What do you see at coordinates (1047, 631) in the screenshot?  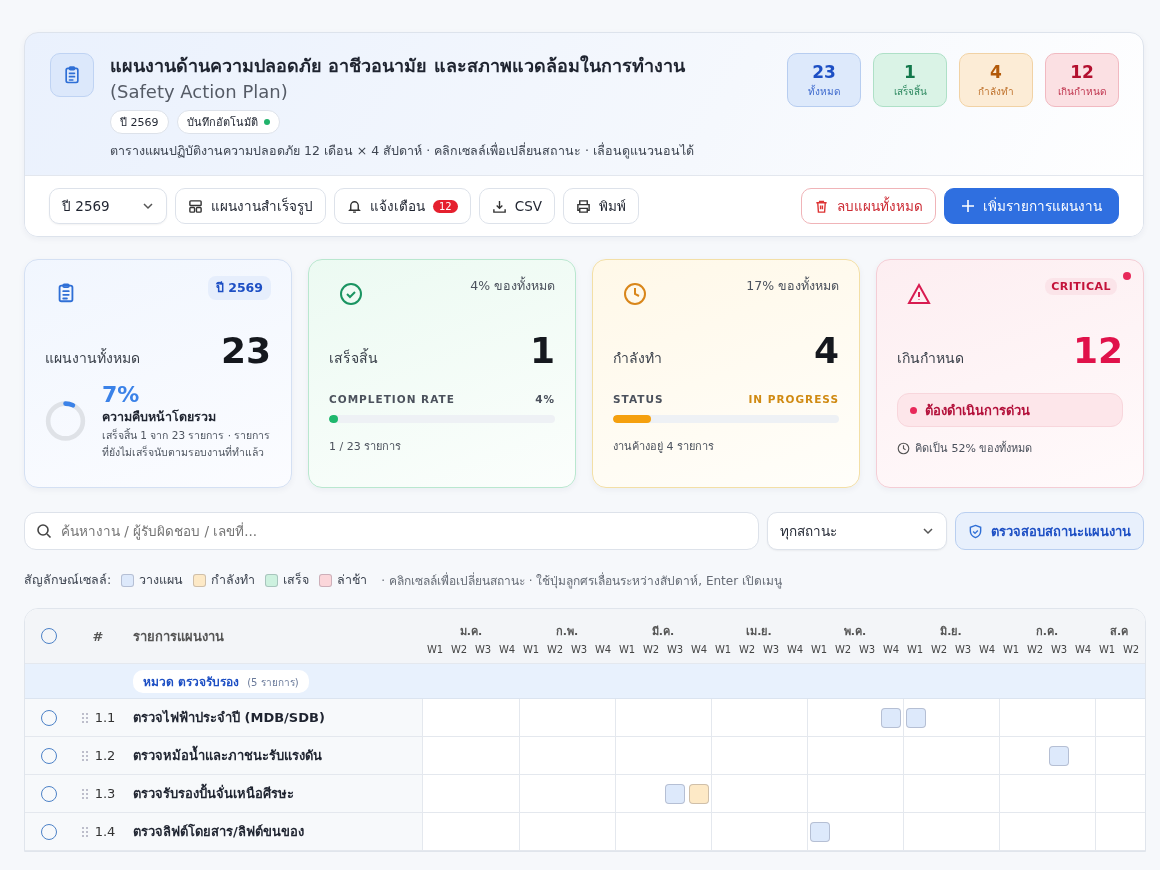 I see `month-header: ก.ค.` at bounding box center [1047, 631].